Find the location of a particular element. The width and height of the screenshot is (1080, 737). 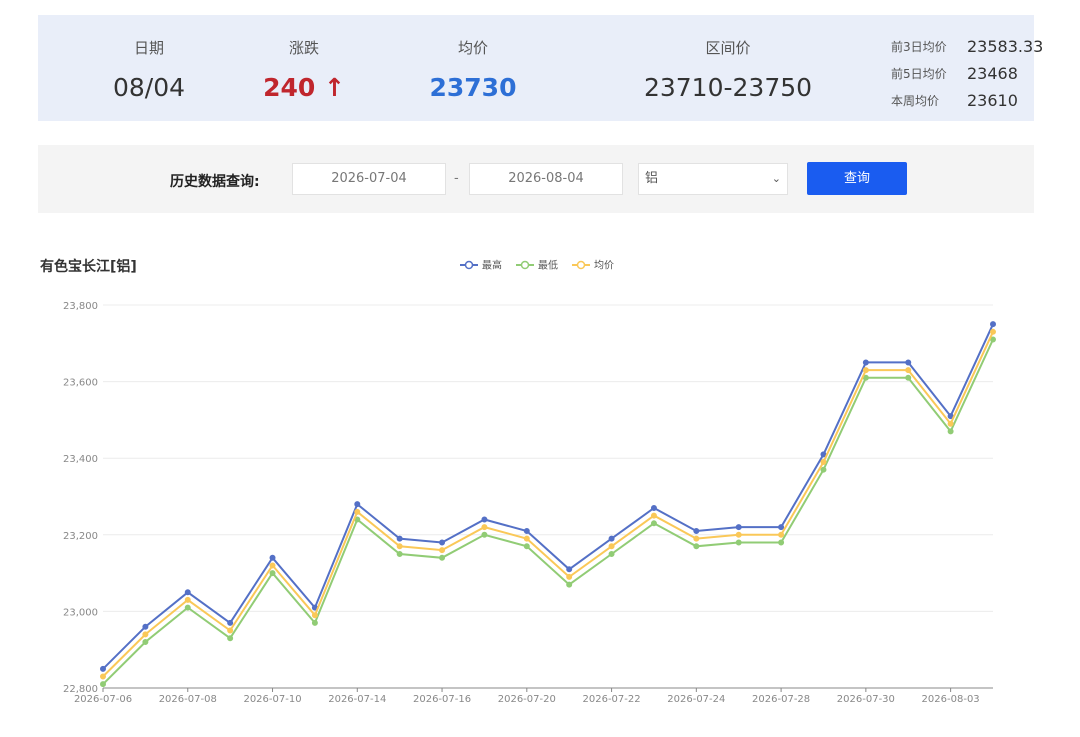

x-tick-label: 2026-07-24 is located at coordinates (696, 699).